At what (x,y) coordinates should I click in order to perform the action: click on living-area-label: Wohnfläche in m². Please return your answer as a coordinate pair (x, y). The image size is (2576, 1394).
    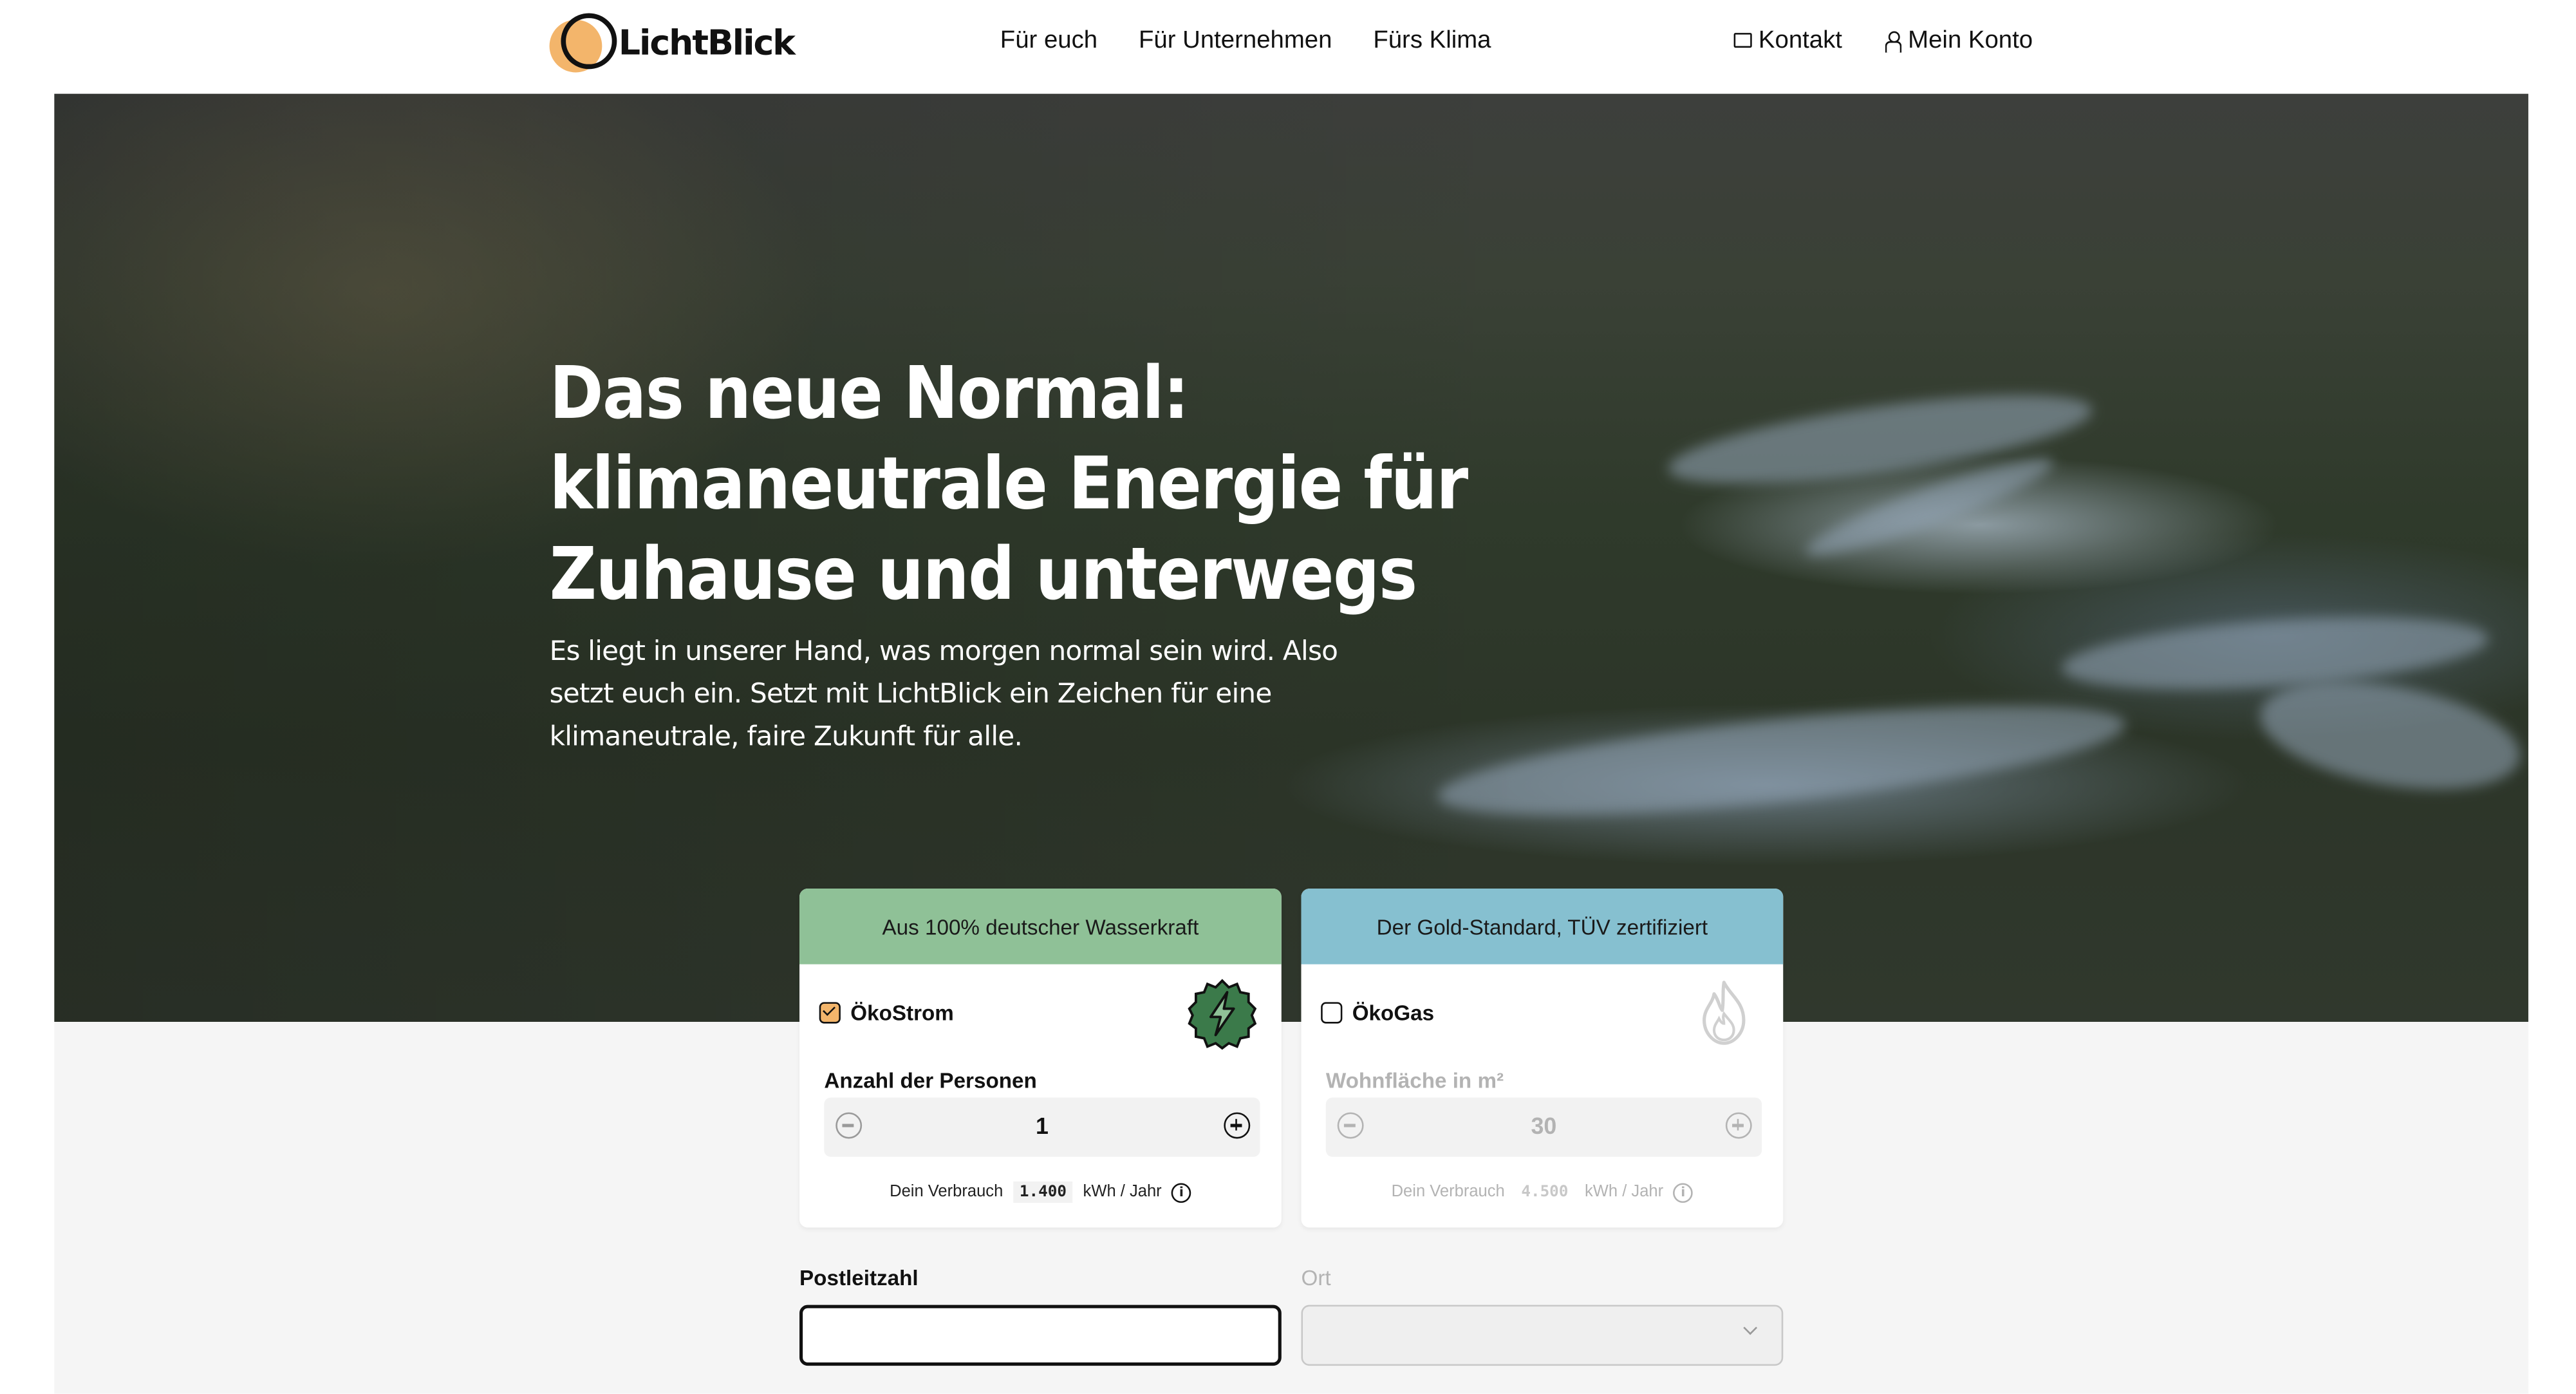
    Looking at the image, I should click on (1414, 1080).